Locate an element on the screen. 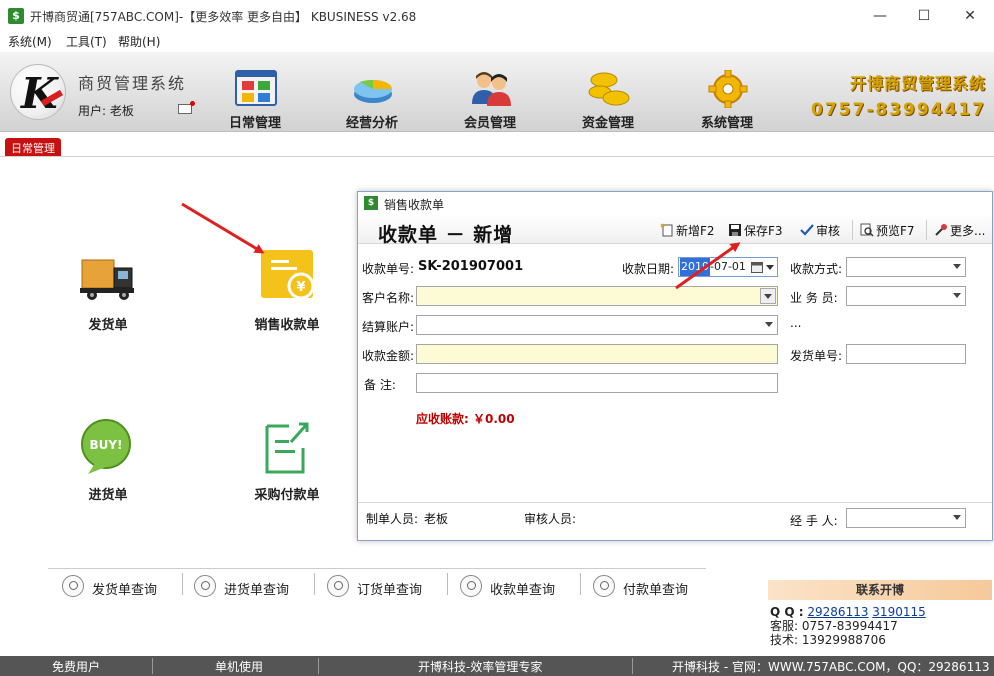 This screenshot has width=994, height=676. status-site: 开博科技 - 官网：WWW.757ABC.COM，QQ：29286113 is located at coordinates (831, 667).